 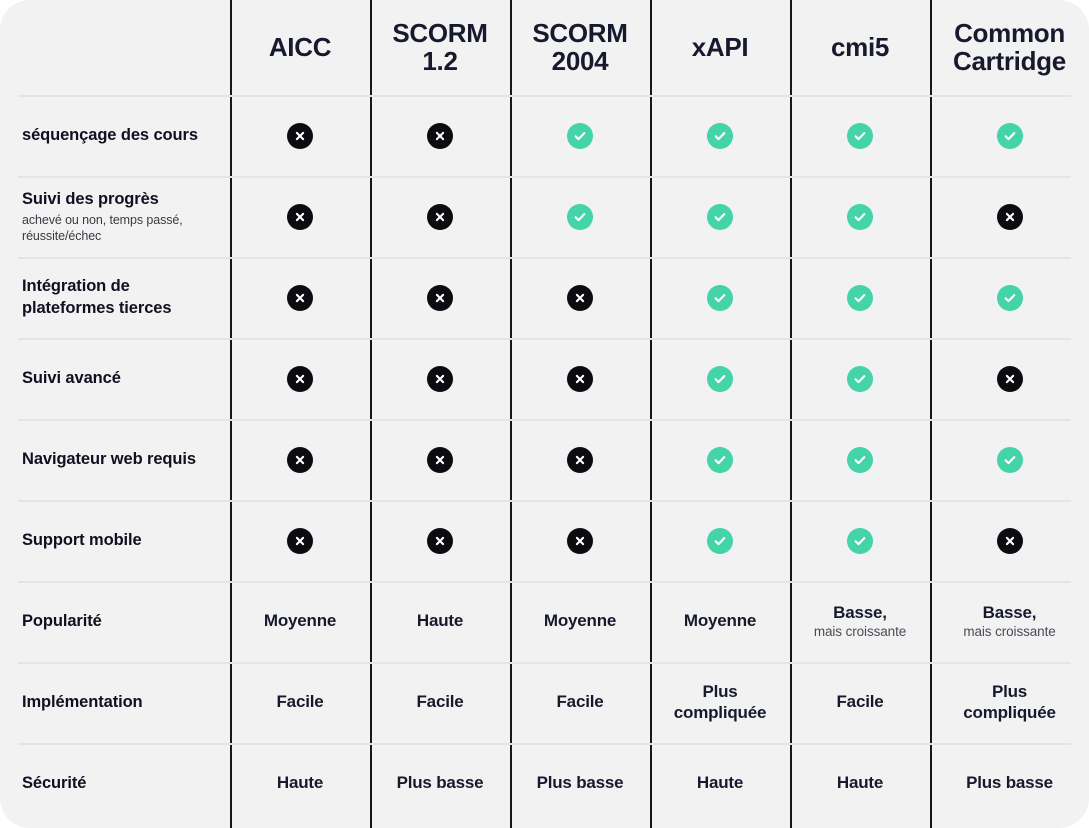 I want to click on cell-4-scorm2004, so click(x=580, y=459).